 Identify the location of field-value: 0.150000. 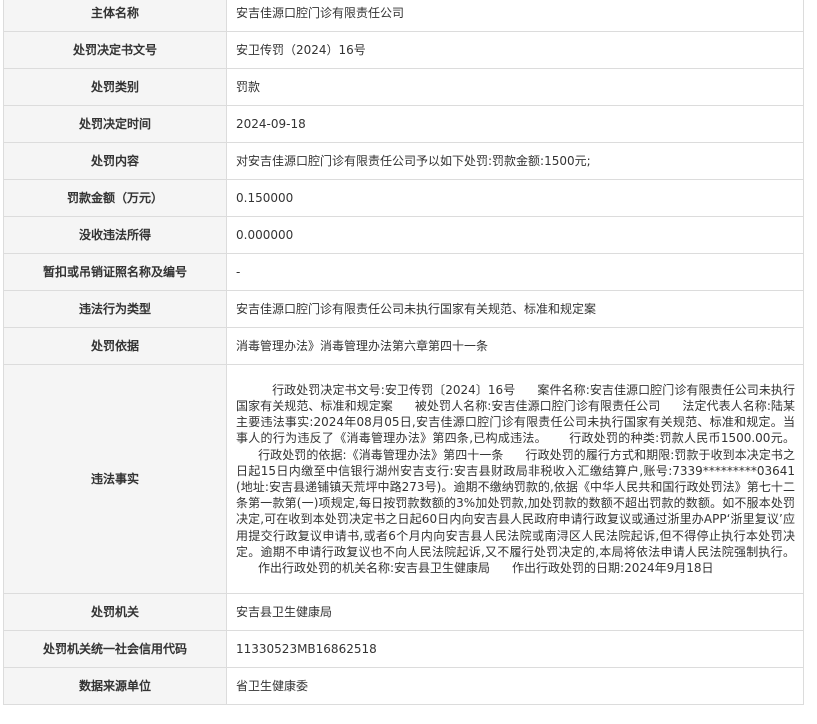
(515, 198).